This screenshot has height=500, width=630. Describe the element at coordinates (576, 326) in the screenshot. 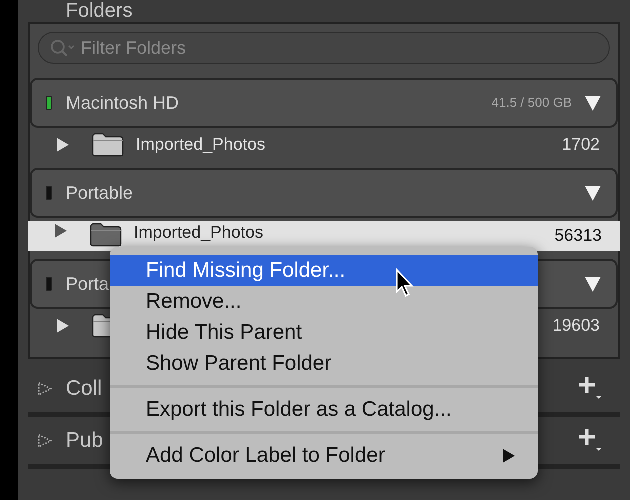

I see `photo-count: 19603` at that location.